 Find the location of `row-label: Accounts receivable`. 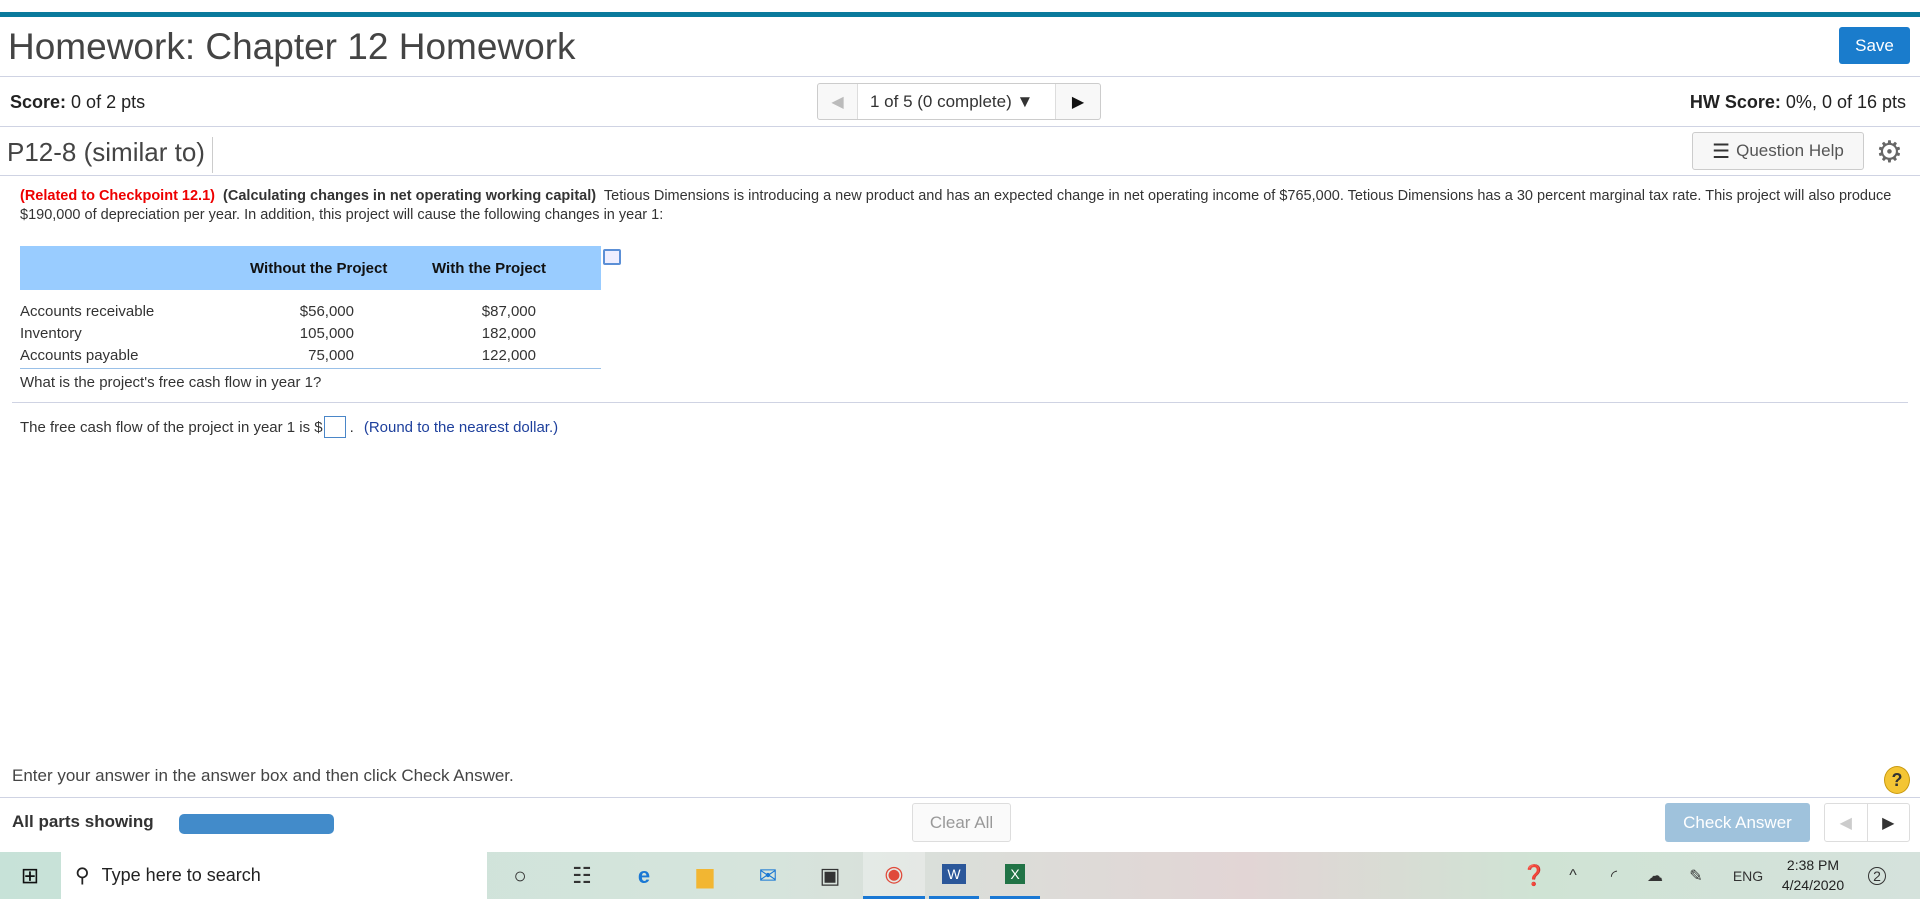

row-label: Accounts receivable is located at coordinates (87, 311).